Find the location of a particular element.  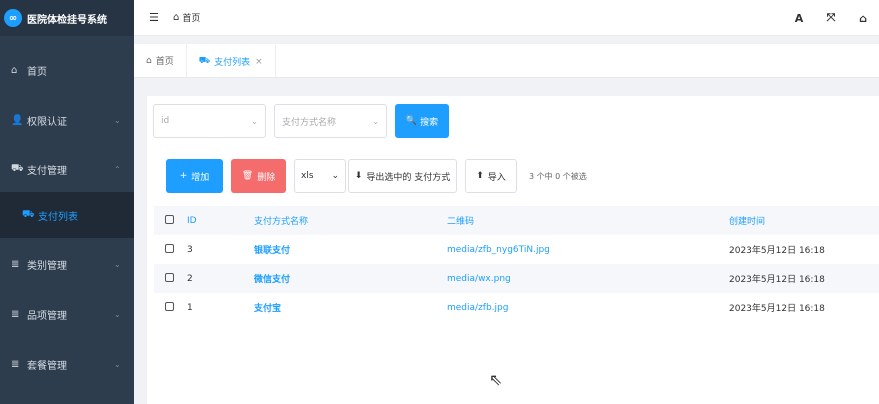

table-row: 2 微信支付 media/wx.png 2023年5月12日 16:18 is located at coordinates (516, 278).